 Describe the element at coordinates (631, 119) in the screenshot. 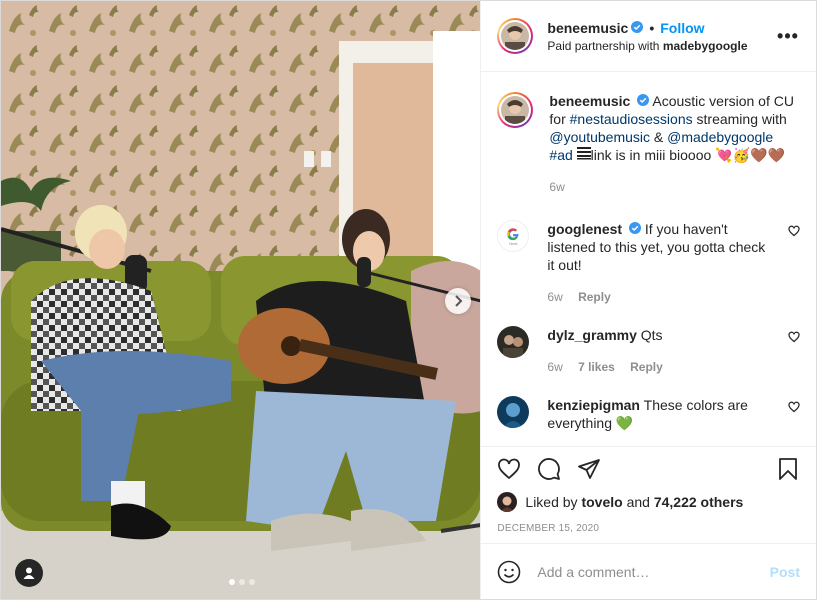

I see `hashtag-link: #nestaudiosessions` at that location.